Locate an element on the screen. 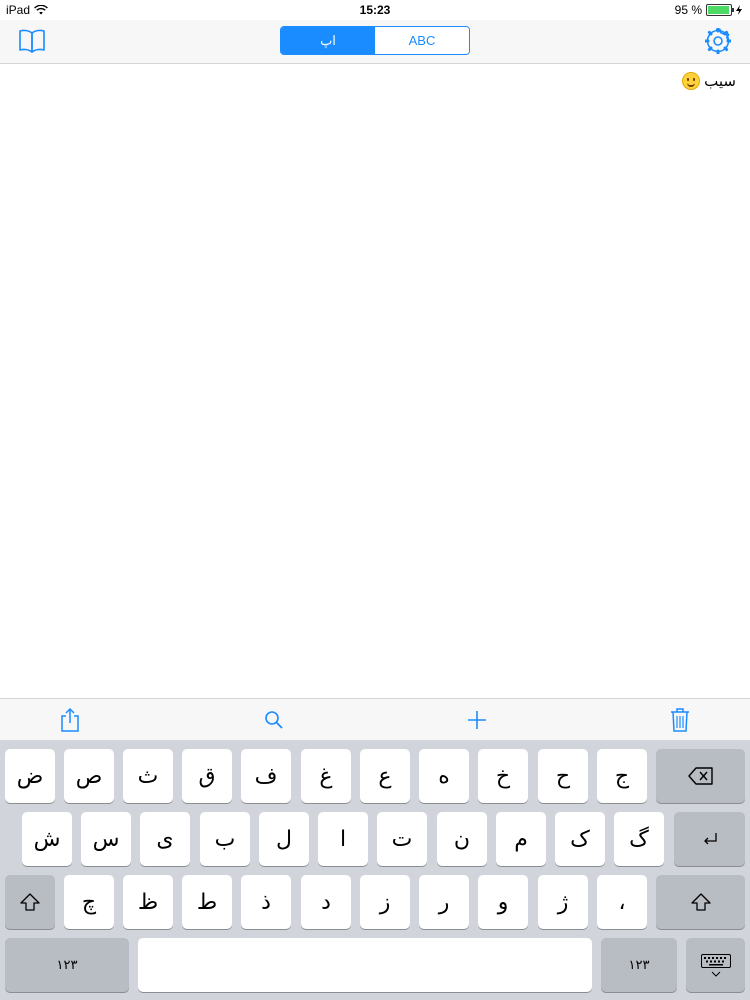 Image resolution: width=750 pixels, height=1000 pixels. share-icon is located at coordinates (70, 720).